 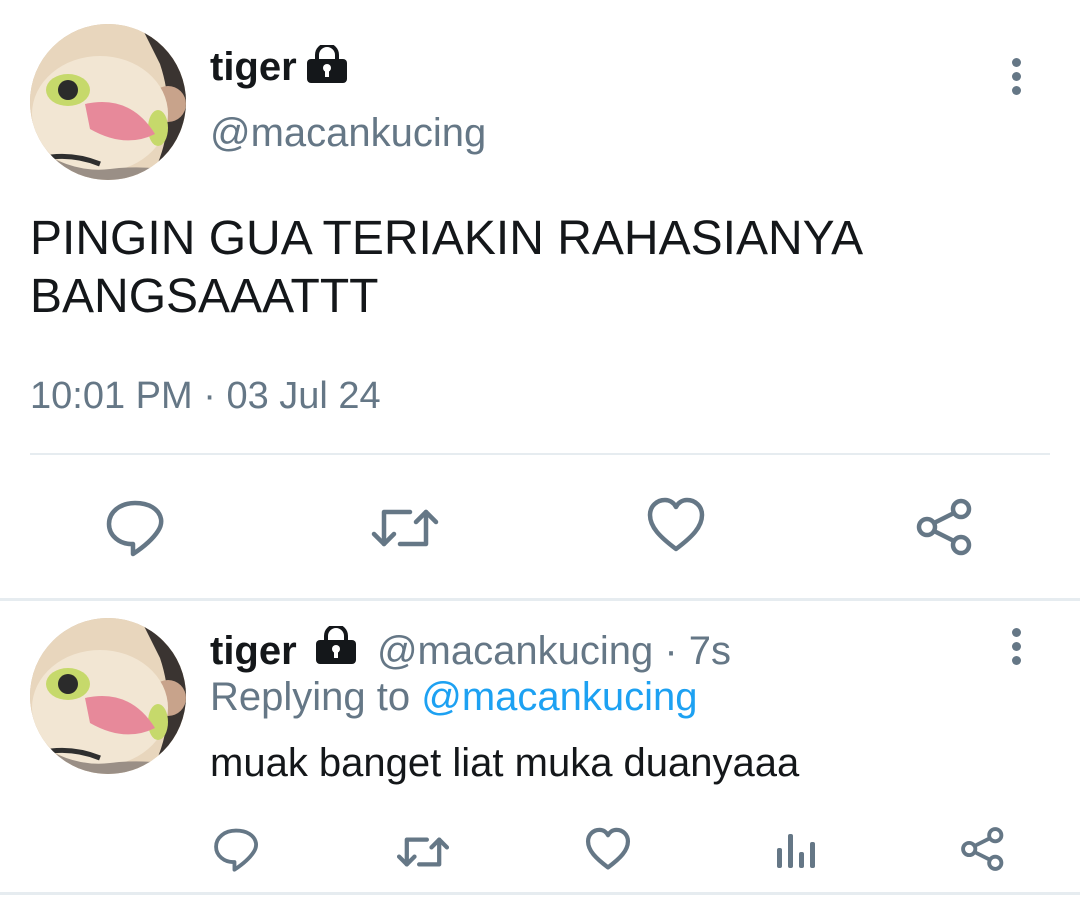 I want to click on tweet-timestamp: 10:01 PM · 03 Jul 24, so click(x=205, y=396).